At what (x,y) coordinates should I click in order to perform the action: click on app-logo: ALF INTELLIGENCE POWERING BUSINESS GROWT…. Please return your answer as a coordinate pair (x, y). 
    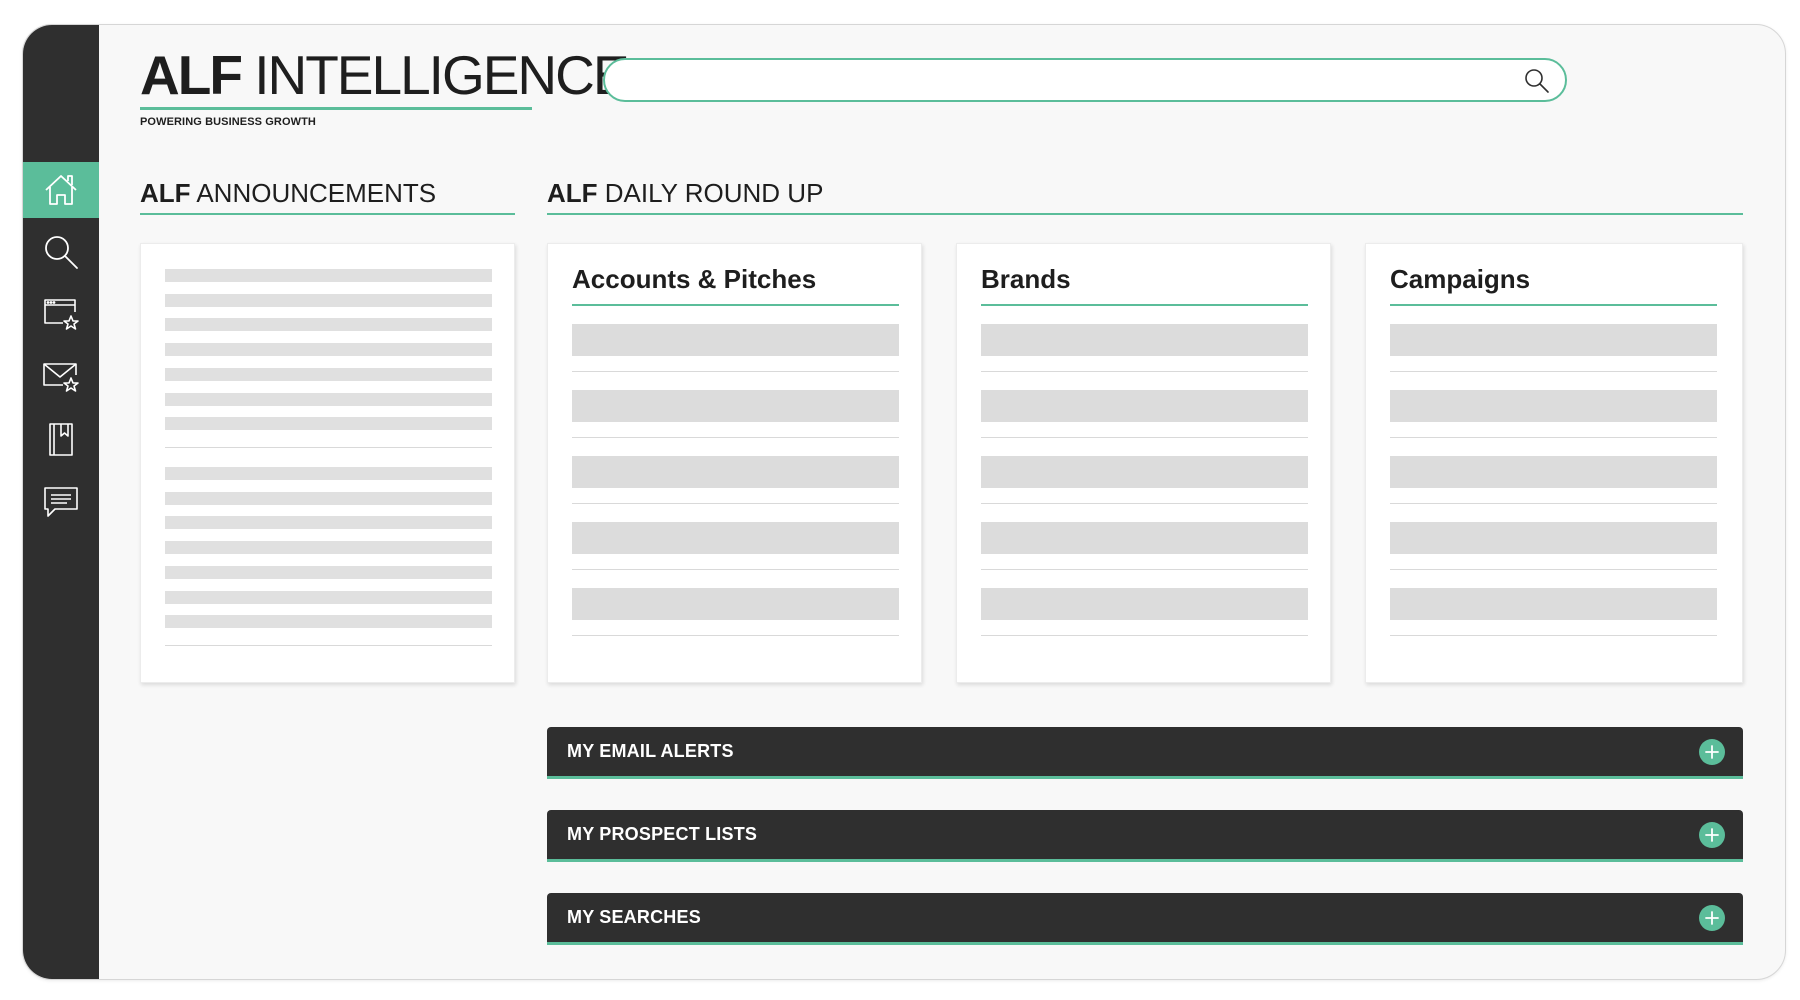
    Looking at the image, I should click on (385, 86).